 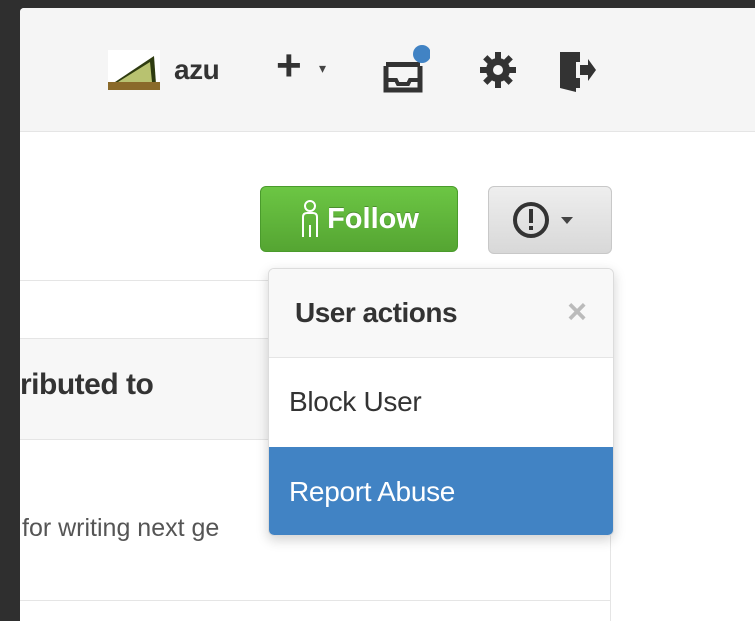 What do you see at coordinates (121, 528) in the screenshot?
I see `repo-description: for writing next ge` at bounding box center [121, 528].